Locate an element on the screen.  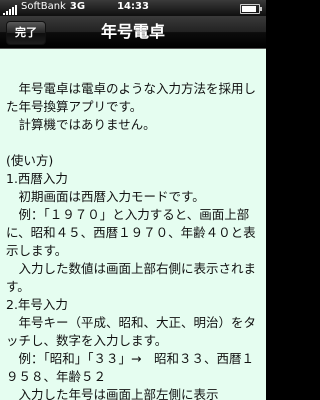
navigation-bar: 完了 年号電卓 is located at coordinates (133, 32).